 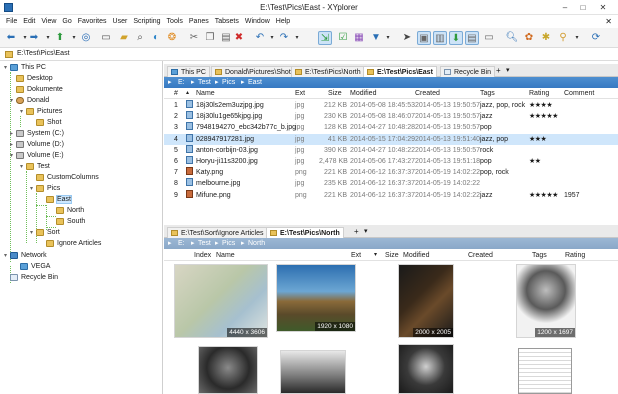 What do you see at coordinates (226, 38) in the screenshot?
I see `paste-icon: ▤` at bounding box center [226, 38].